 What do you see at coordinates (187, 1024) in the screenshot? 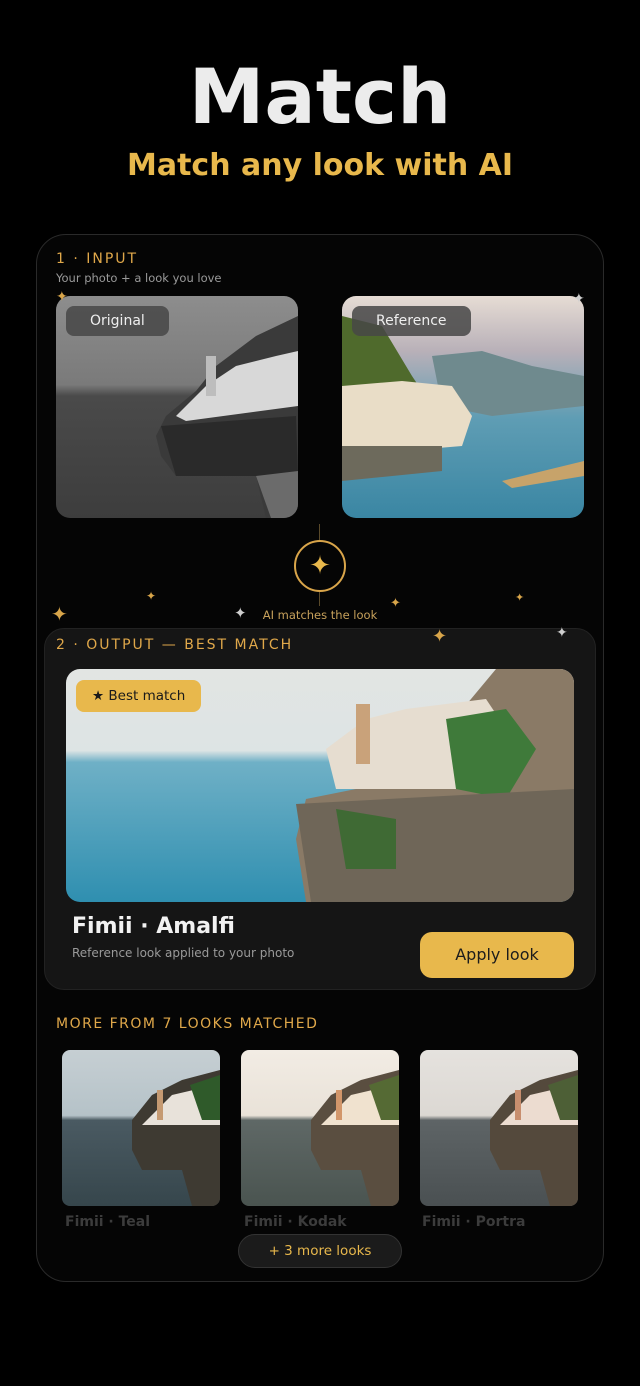
I see `more-looks-label: MORE FROM 7 LOOKS MATCHED` at bounding box center [187, 1024].